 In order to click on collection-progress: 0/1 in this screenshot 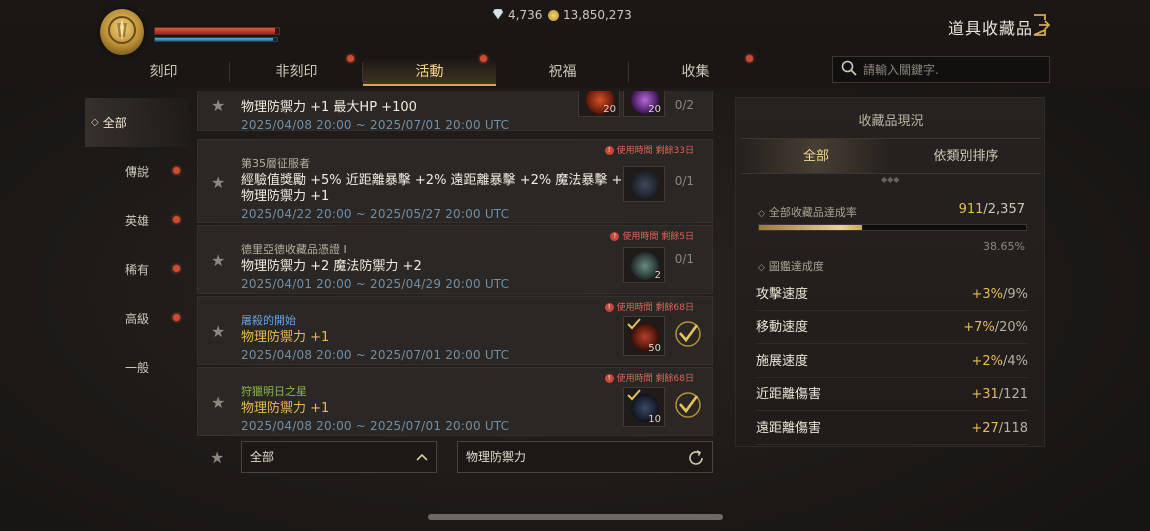, I will do `click(684, 259)`.